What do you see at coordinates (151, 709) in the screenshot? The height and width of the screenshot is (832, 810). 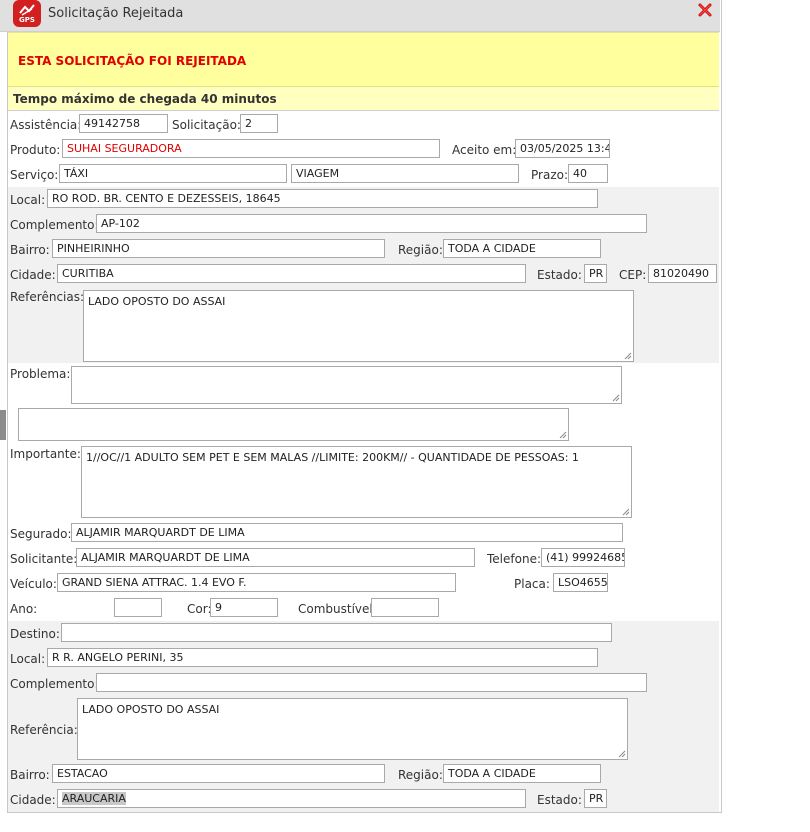 I see `destino-referencia-text: LADO OPOSTO DO ASSAI` at bounding box center [151, 709].